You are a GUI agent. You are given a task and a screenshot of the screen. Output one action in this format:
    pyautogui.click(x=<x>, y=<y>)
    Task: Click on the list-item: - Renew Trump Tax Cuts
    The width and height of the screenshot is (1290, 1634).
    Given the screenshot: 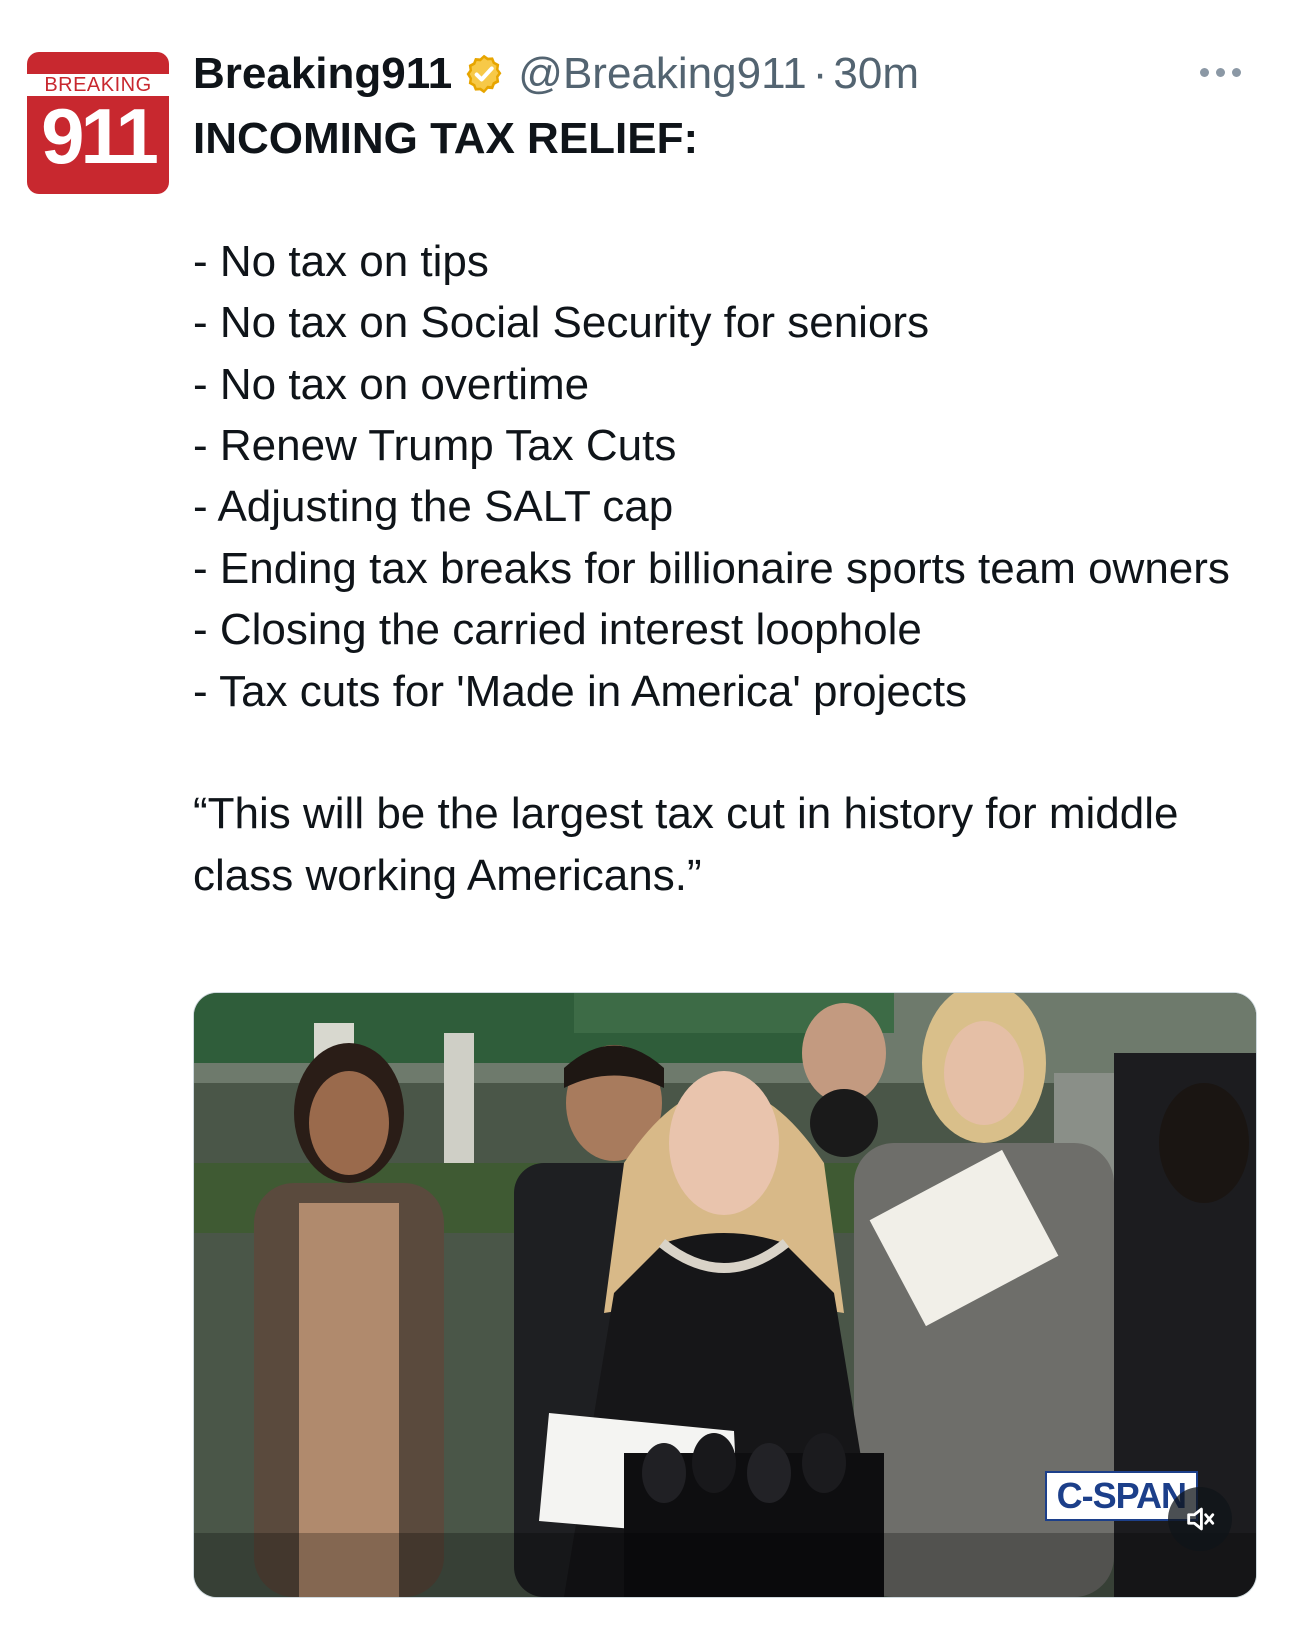 What is the action you would take?
    pyautogui.click(x=435, y=445)
    